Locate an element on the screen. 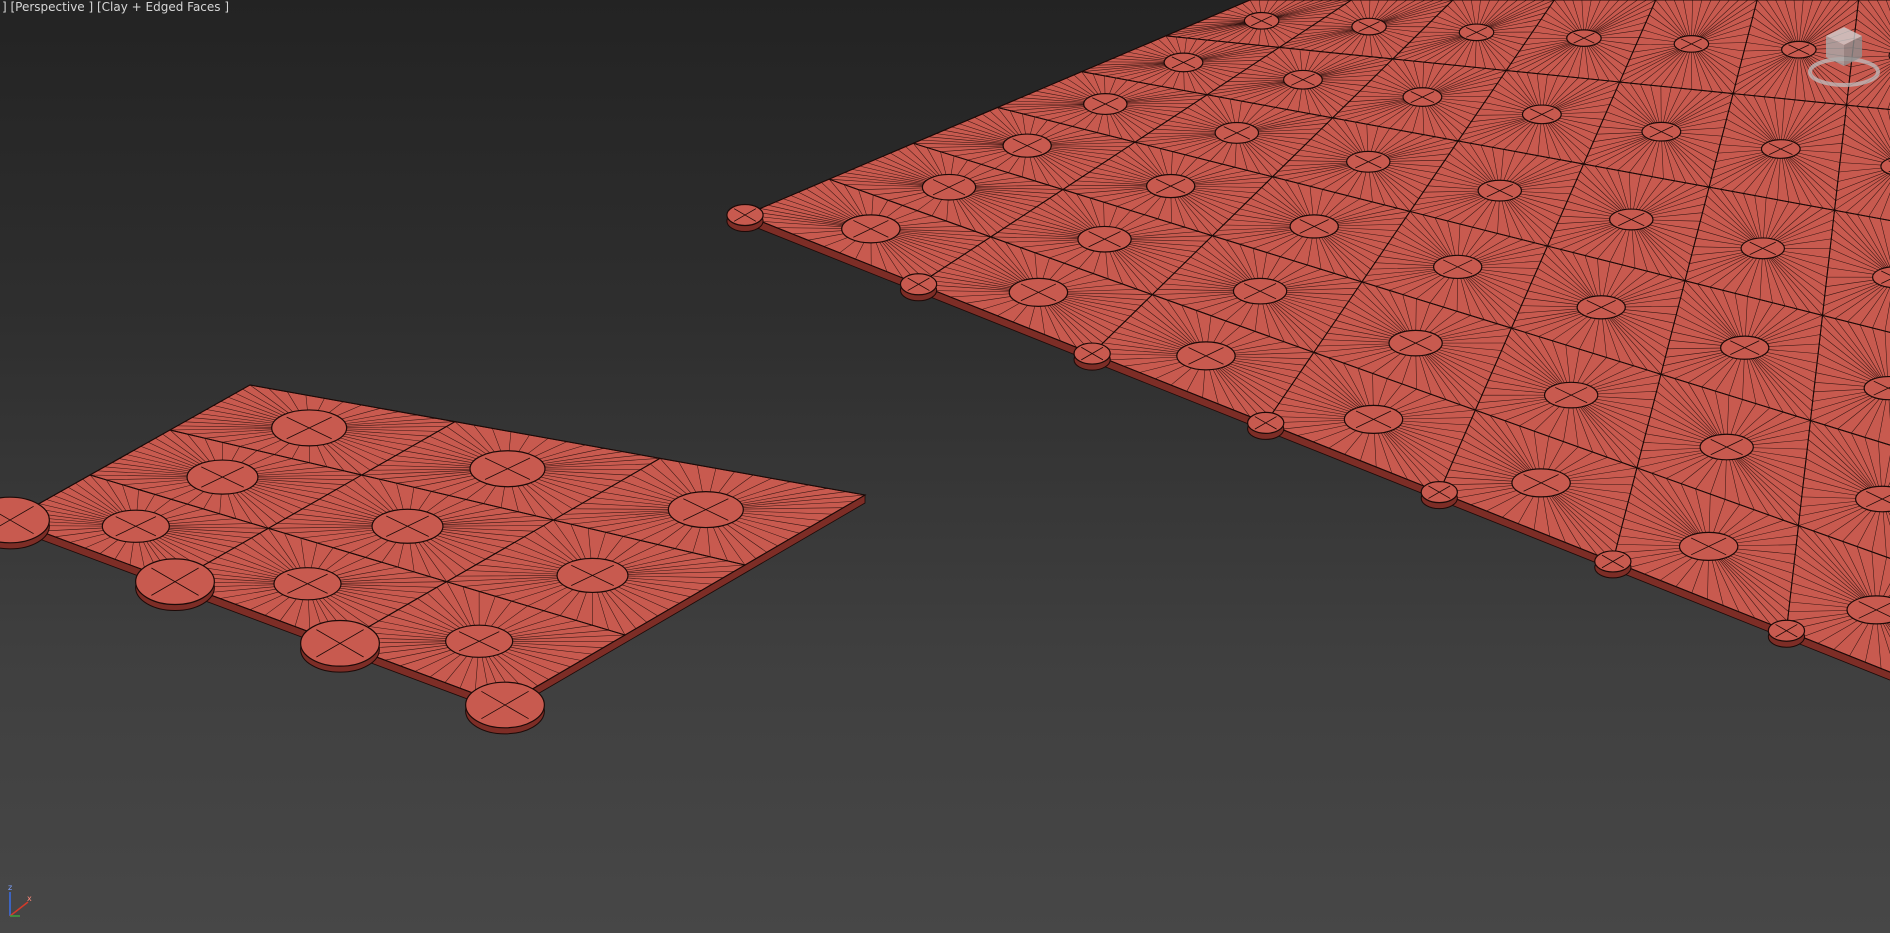 The width and height of the screenshot is (1890, 933). axis-z-label: z is located at coordinates (10, 887).